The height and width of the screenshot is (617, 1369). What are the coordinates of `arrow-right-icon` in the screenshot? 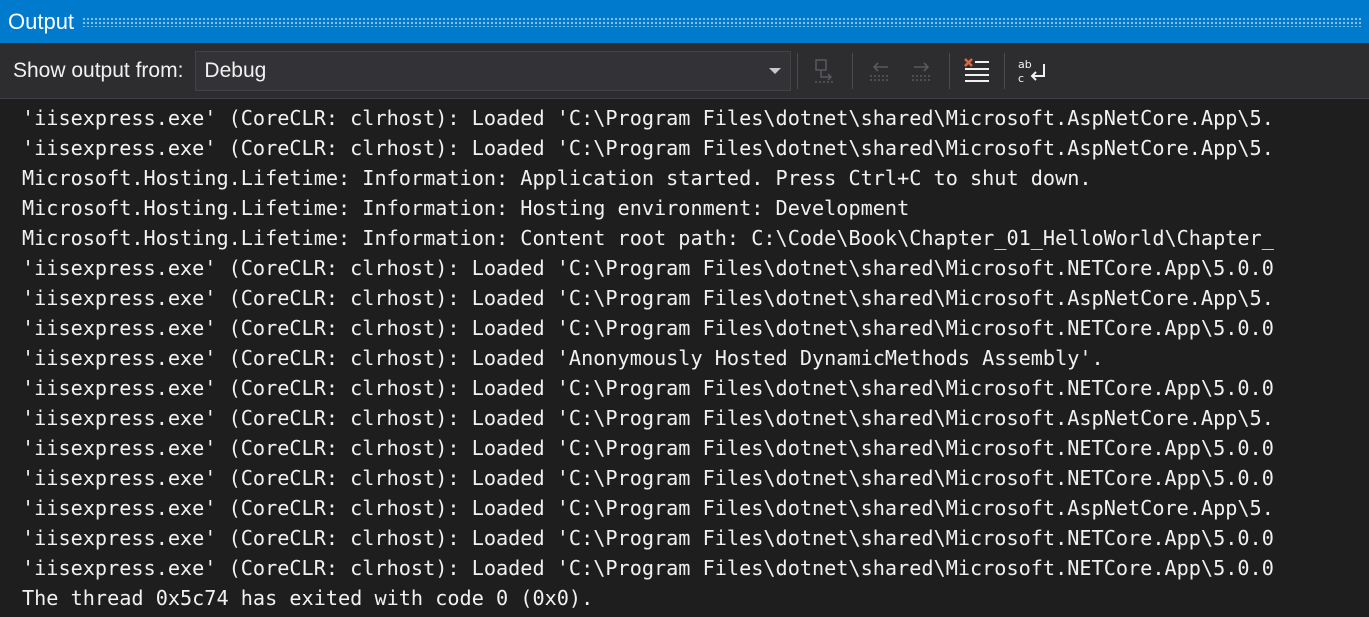 It's located at (922, 71).